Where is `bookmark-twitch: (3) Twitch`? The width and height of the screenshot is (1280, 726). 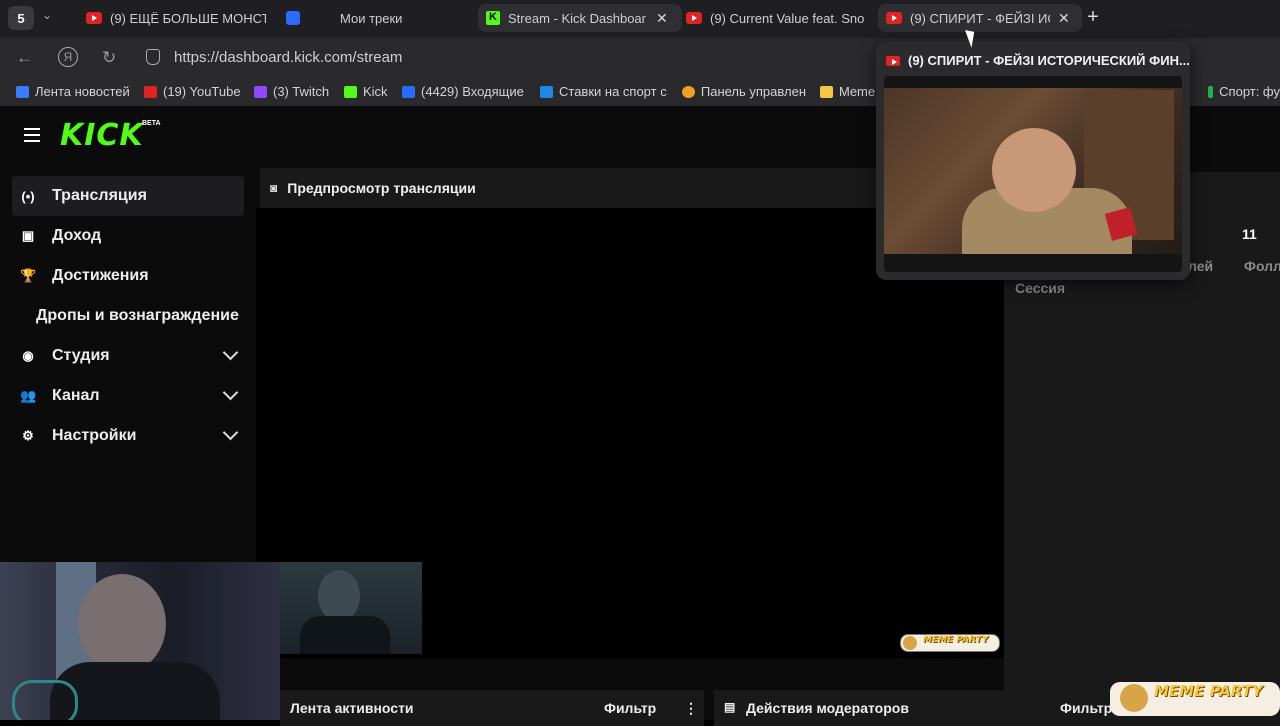
bookmark-twitch: (3) Twitch is located at coordinates (291, 91).